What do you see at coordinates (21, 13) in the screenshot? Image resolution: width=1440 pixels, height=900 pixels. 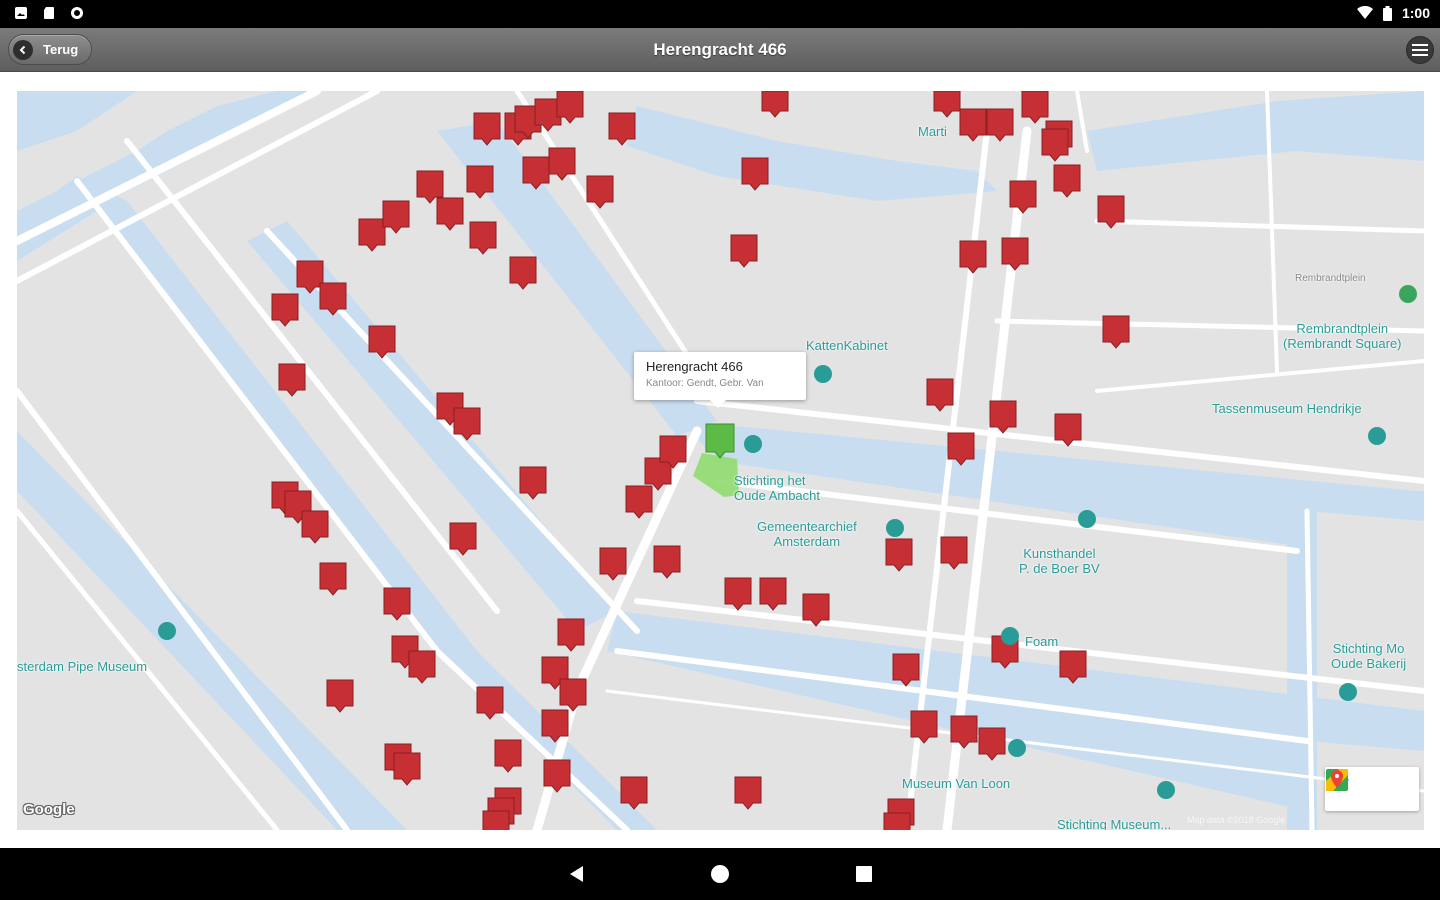 I see `photo-icon` at bounding box center [21, 13].